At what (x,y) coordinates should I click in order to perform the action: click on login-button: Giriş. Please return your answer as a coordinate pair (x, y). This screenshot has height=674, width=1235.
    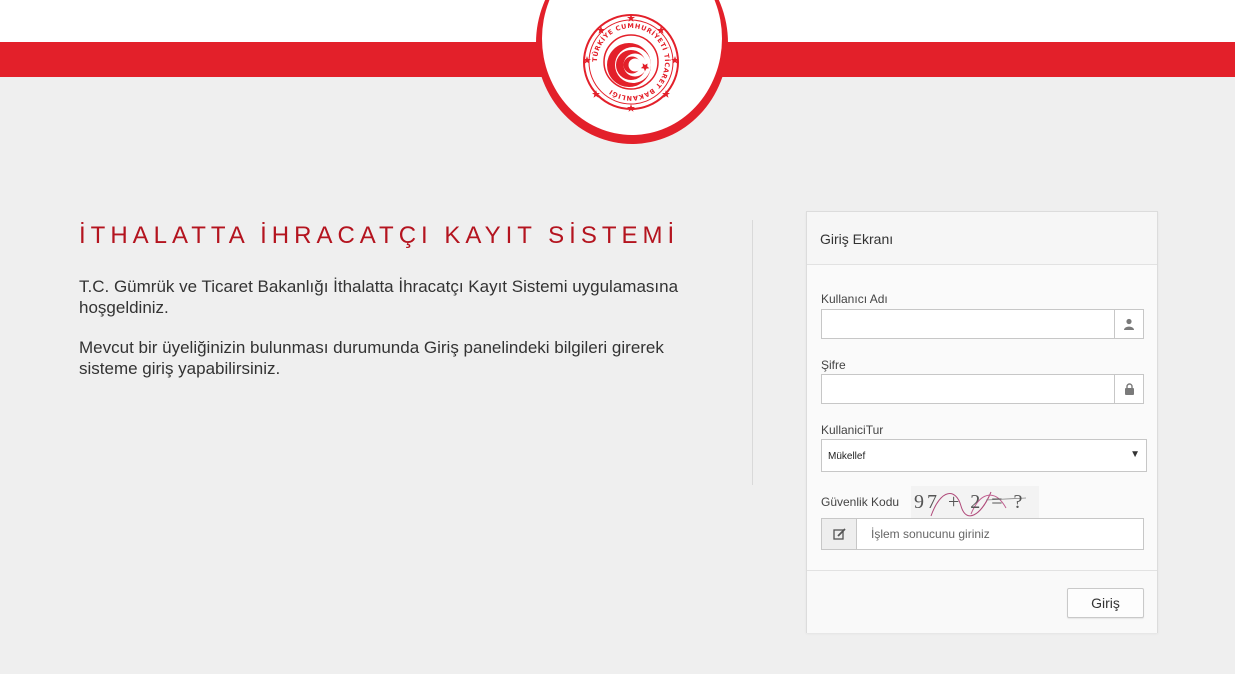
    Looking at the image, I should click on (1105, 603).